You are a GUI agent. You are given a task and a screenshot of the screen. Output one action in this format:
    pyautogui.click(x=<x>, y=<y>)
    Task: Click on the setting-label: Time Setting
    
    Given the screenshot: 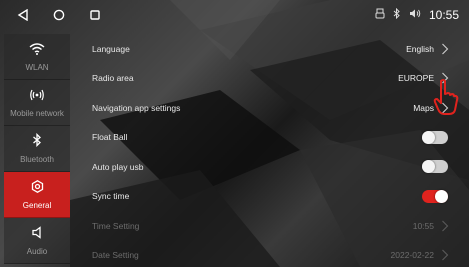 What is the action you would take?
    pyautogui.click(x=116, y=225)
    